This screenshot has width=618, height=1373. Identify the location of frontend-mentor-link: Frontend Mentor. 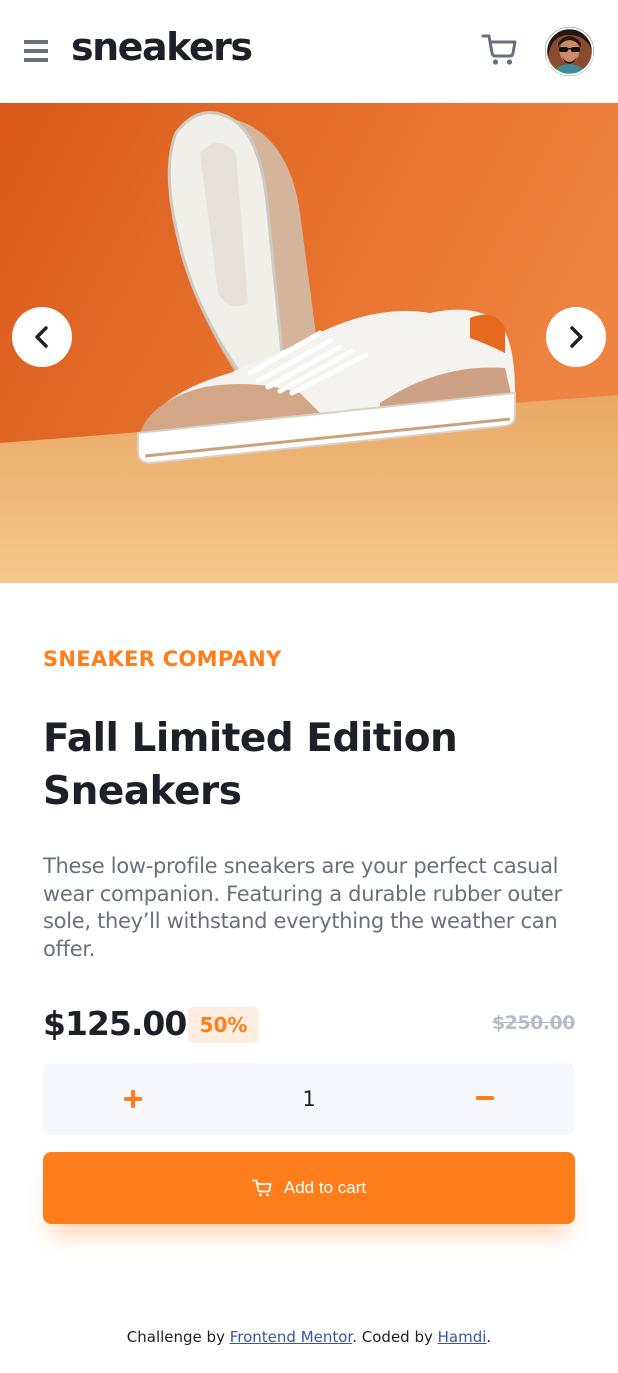
(291, 1337).